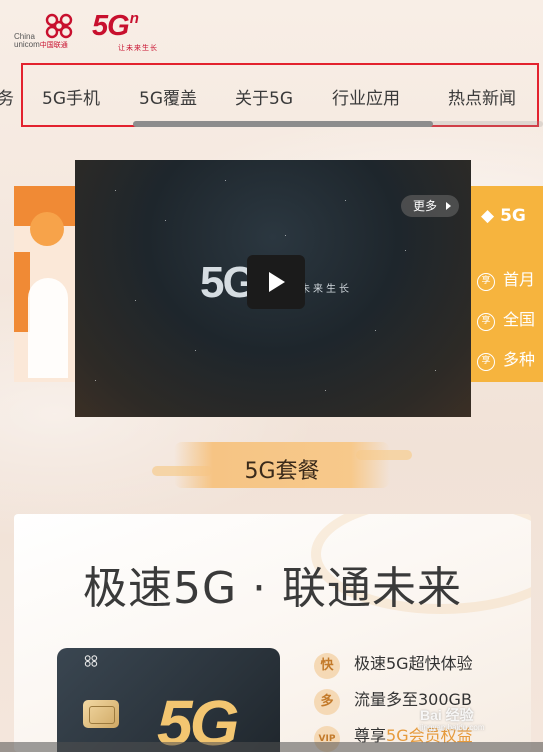 The width and height of the screenshot is (543, 752). I want to click on unicom-wordmark: China unicom中国联通, so click(41, 41).